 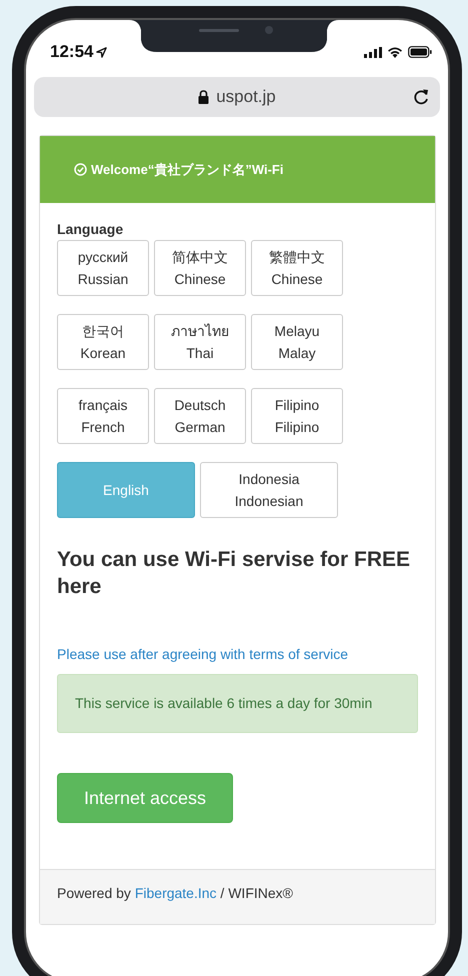 I want to click on language-button: русский Russian, so click(x=103, y=268).